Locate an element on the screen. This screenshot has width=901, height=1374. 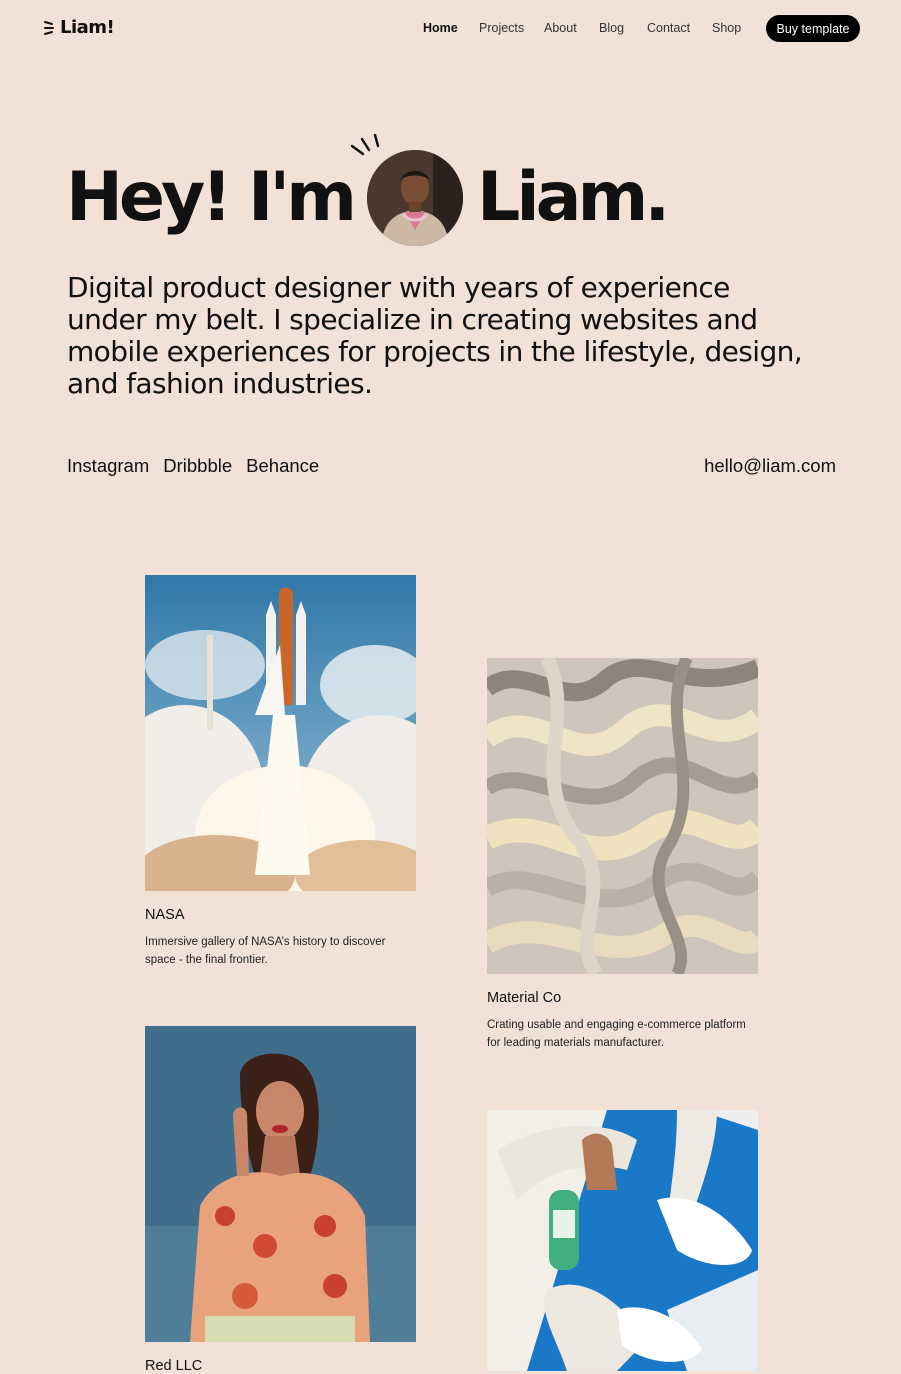
project-image-portrait is located at coordinates (280, 1184).